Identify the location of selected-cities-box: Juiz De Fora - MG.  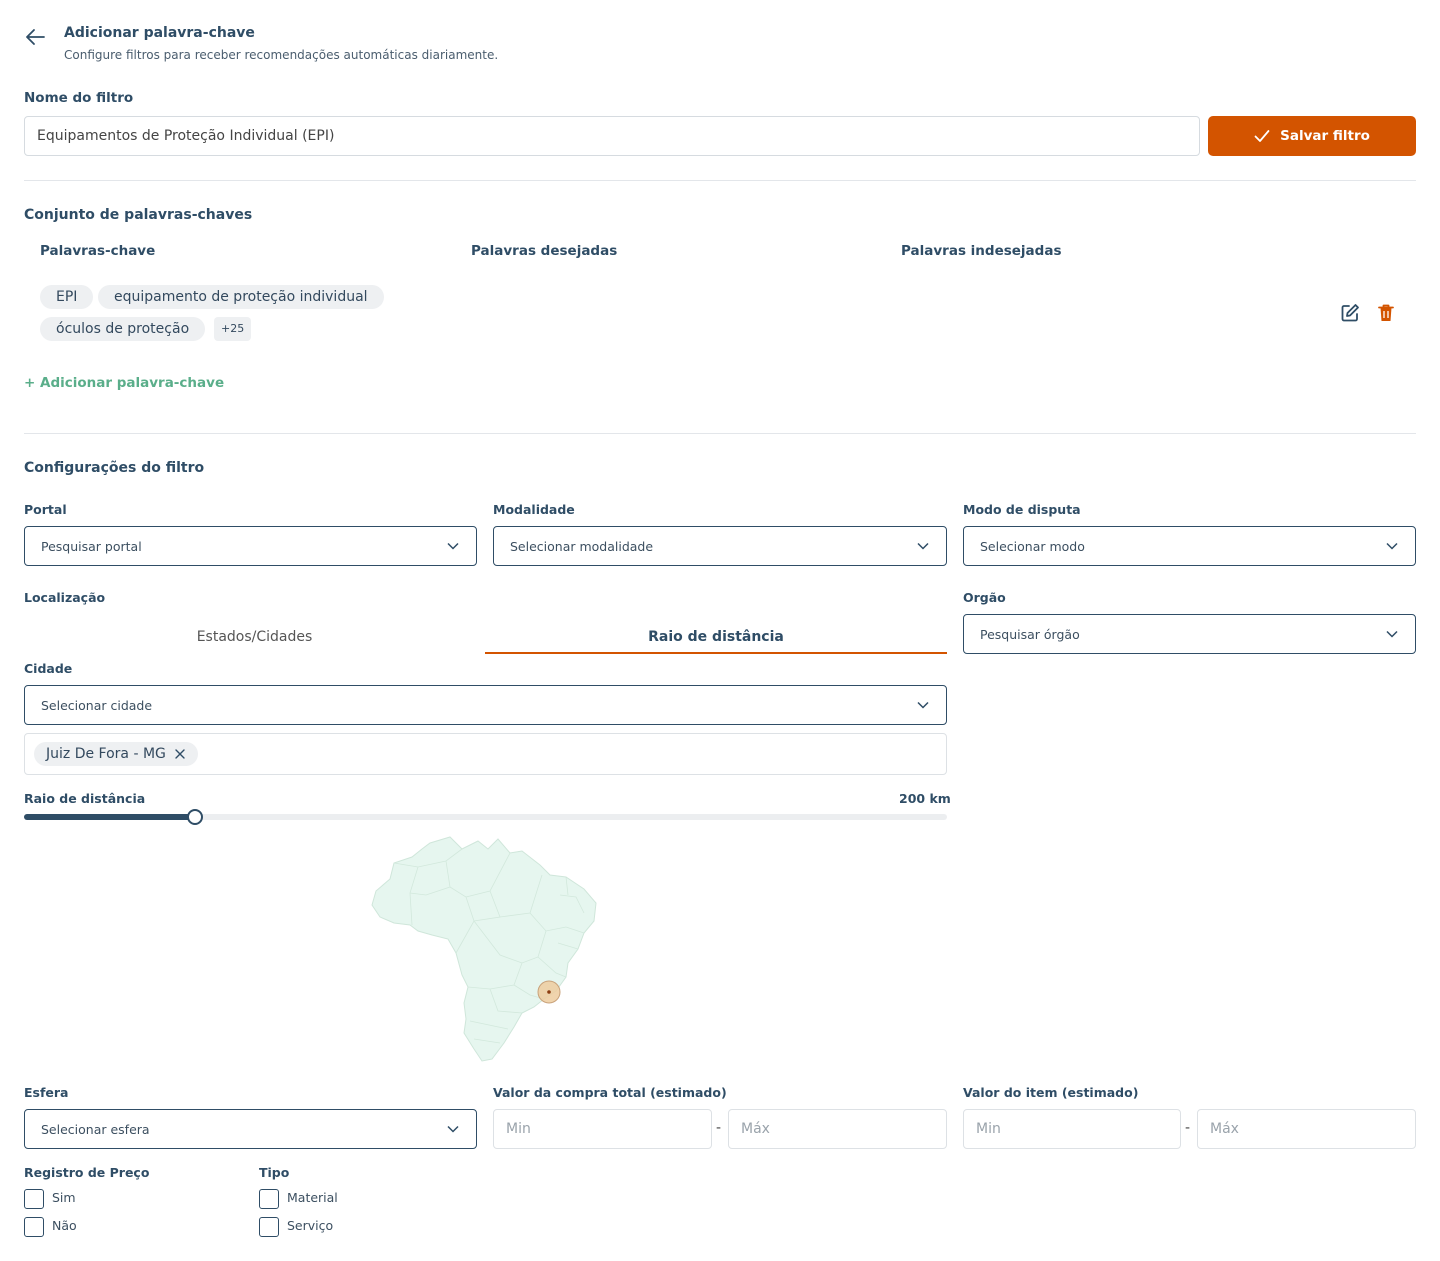
(485, 754).